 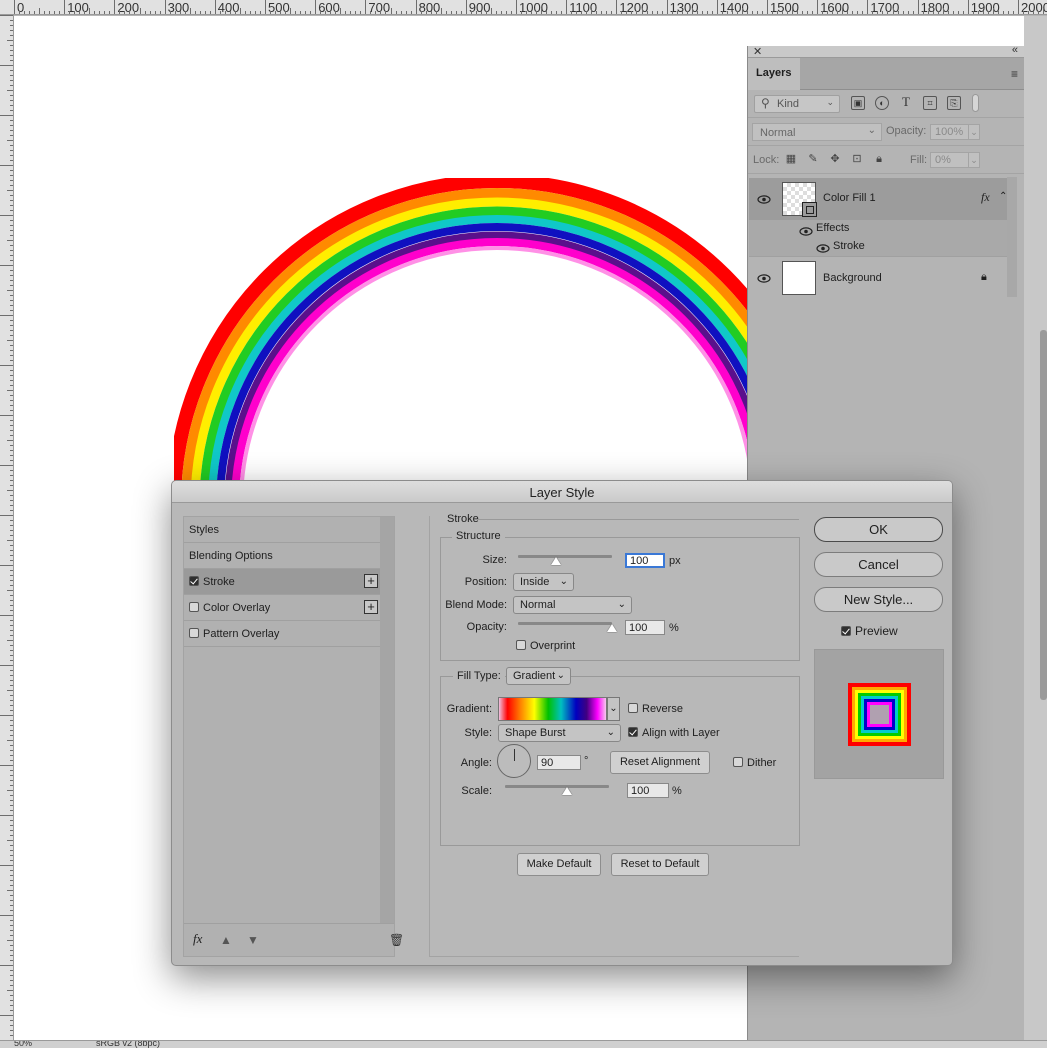 I want to click on collapse-panel-icon: «, so click(x=1015, y=50).